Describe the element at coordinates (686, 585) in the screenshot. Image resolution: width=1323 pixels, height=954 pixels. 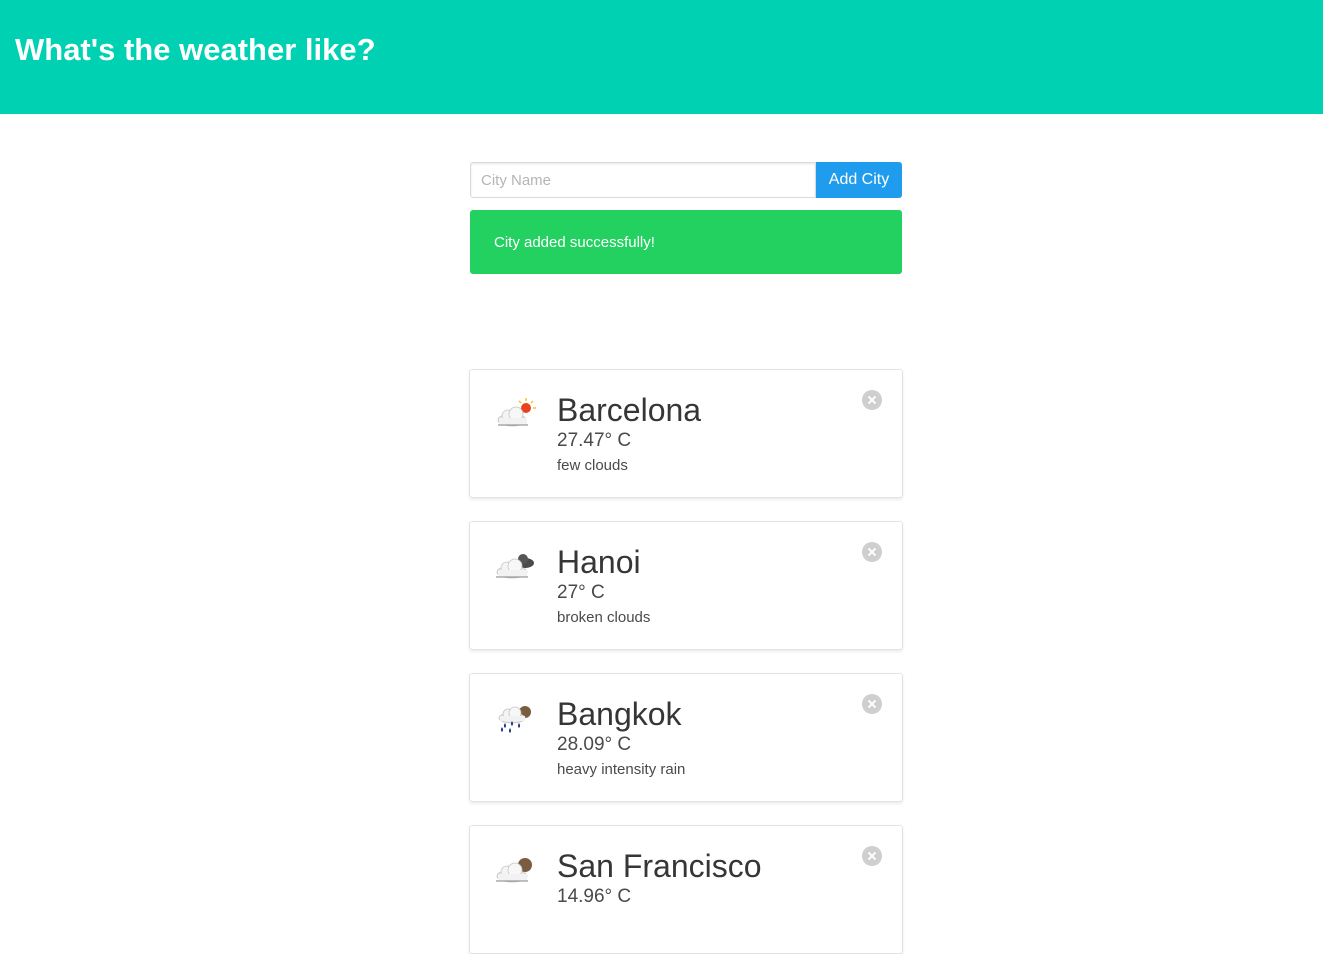
I see `city-card-hanoi: Hanoi 27° C broken clouds` at that location.